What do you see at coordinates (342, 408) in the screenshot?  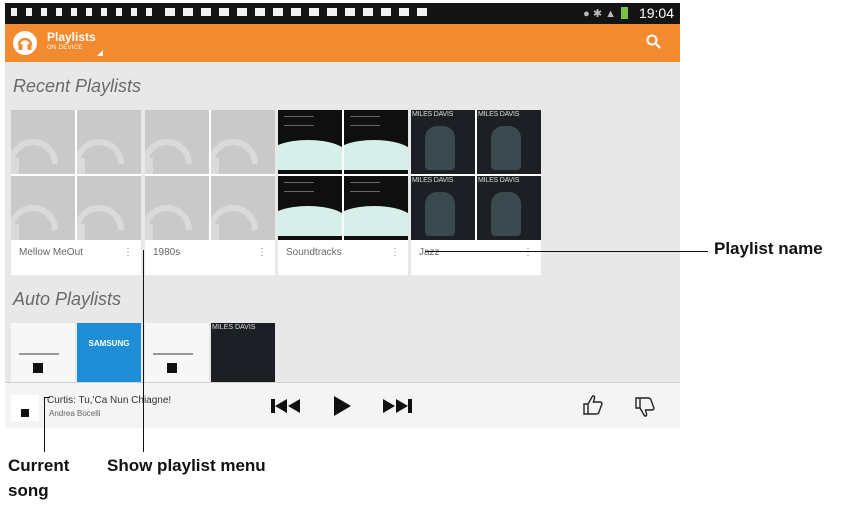 I see `play-icon` at bounding box center [342, 408].